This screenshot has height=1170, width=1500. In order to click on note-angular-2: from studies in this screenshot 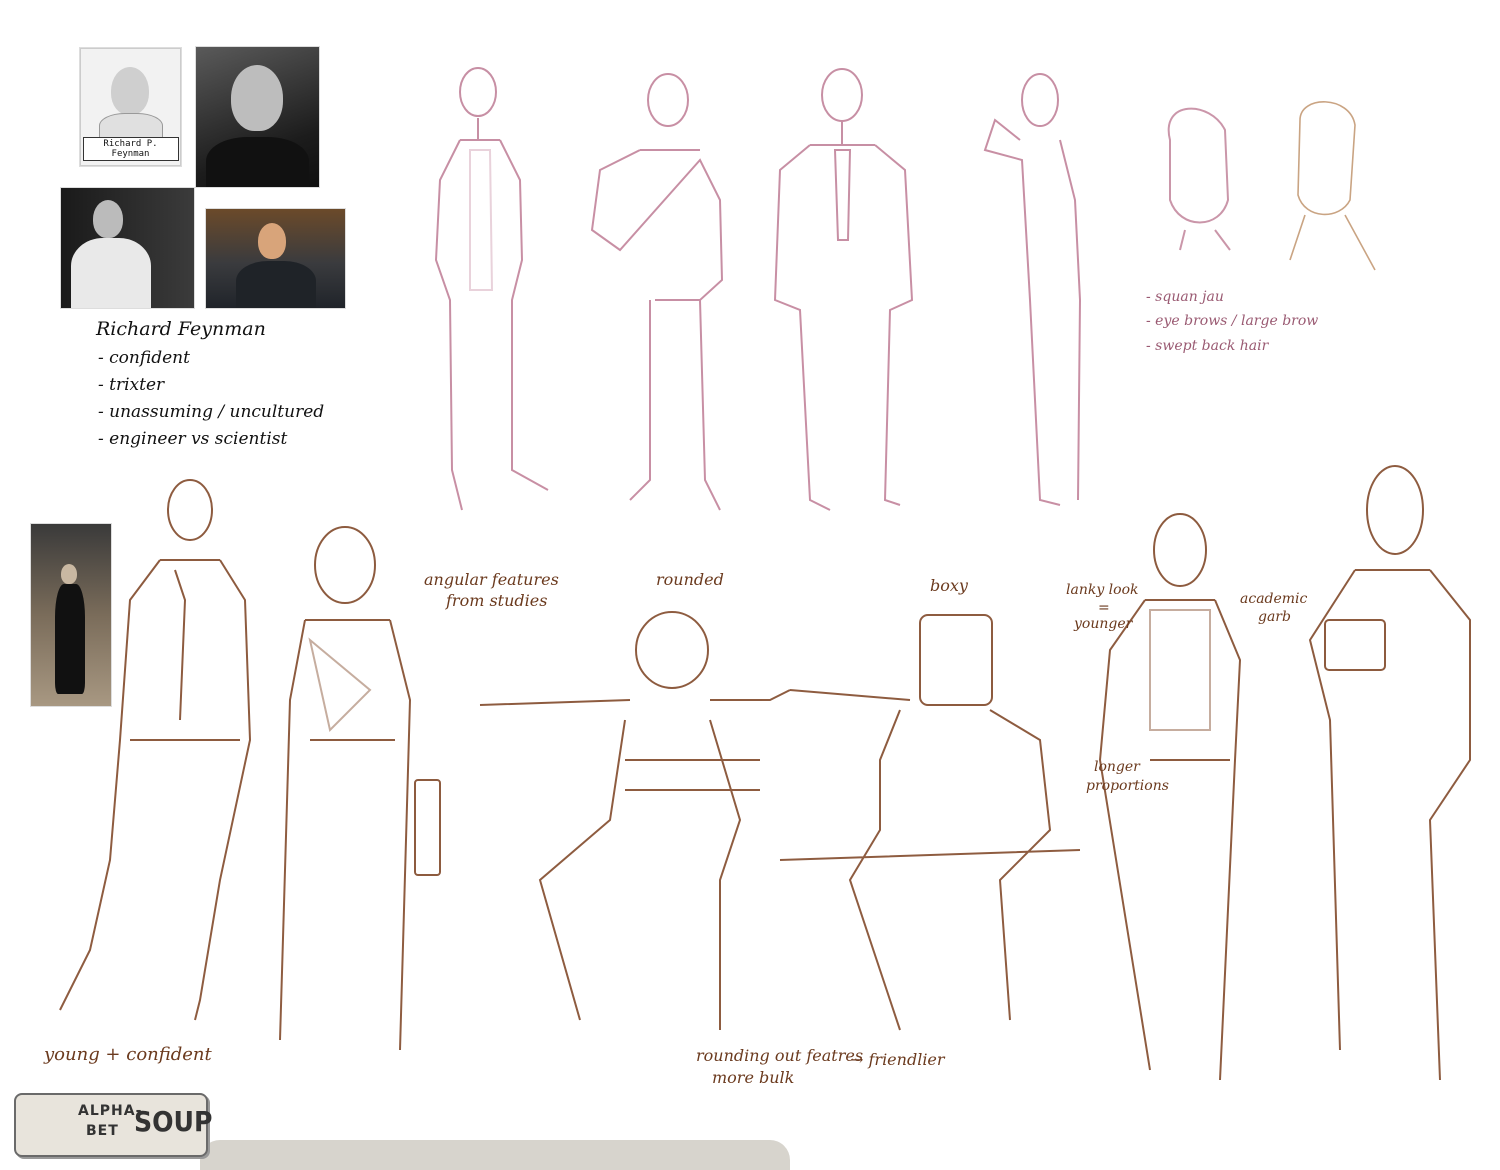, I will do `click(497, 600)`.